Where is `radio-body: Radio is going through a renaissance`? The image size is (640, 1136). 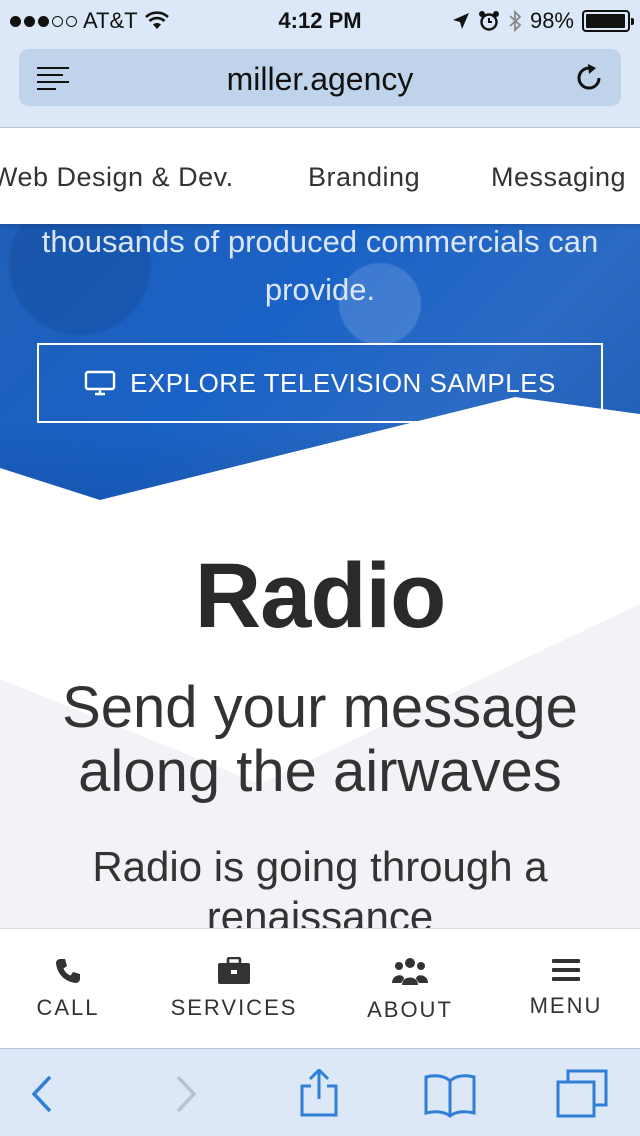 radio-body: Radio is going through a renaissance is located at coordinates (320, 885).